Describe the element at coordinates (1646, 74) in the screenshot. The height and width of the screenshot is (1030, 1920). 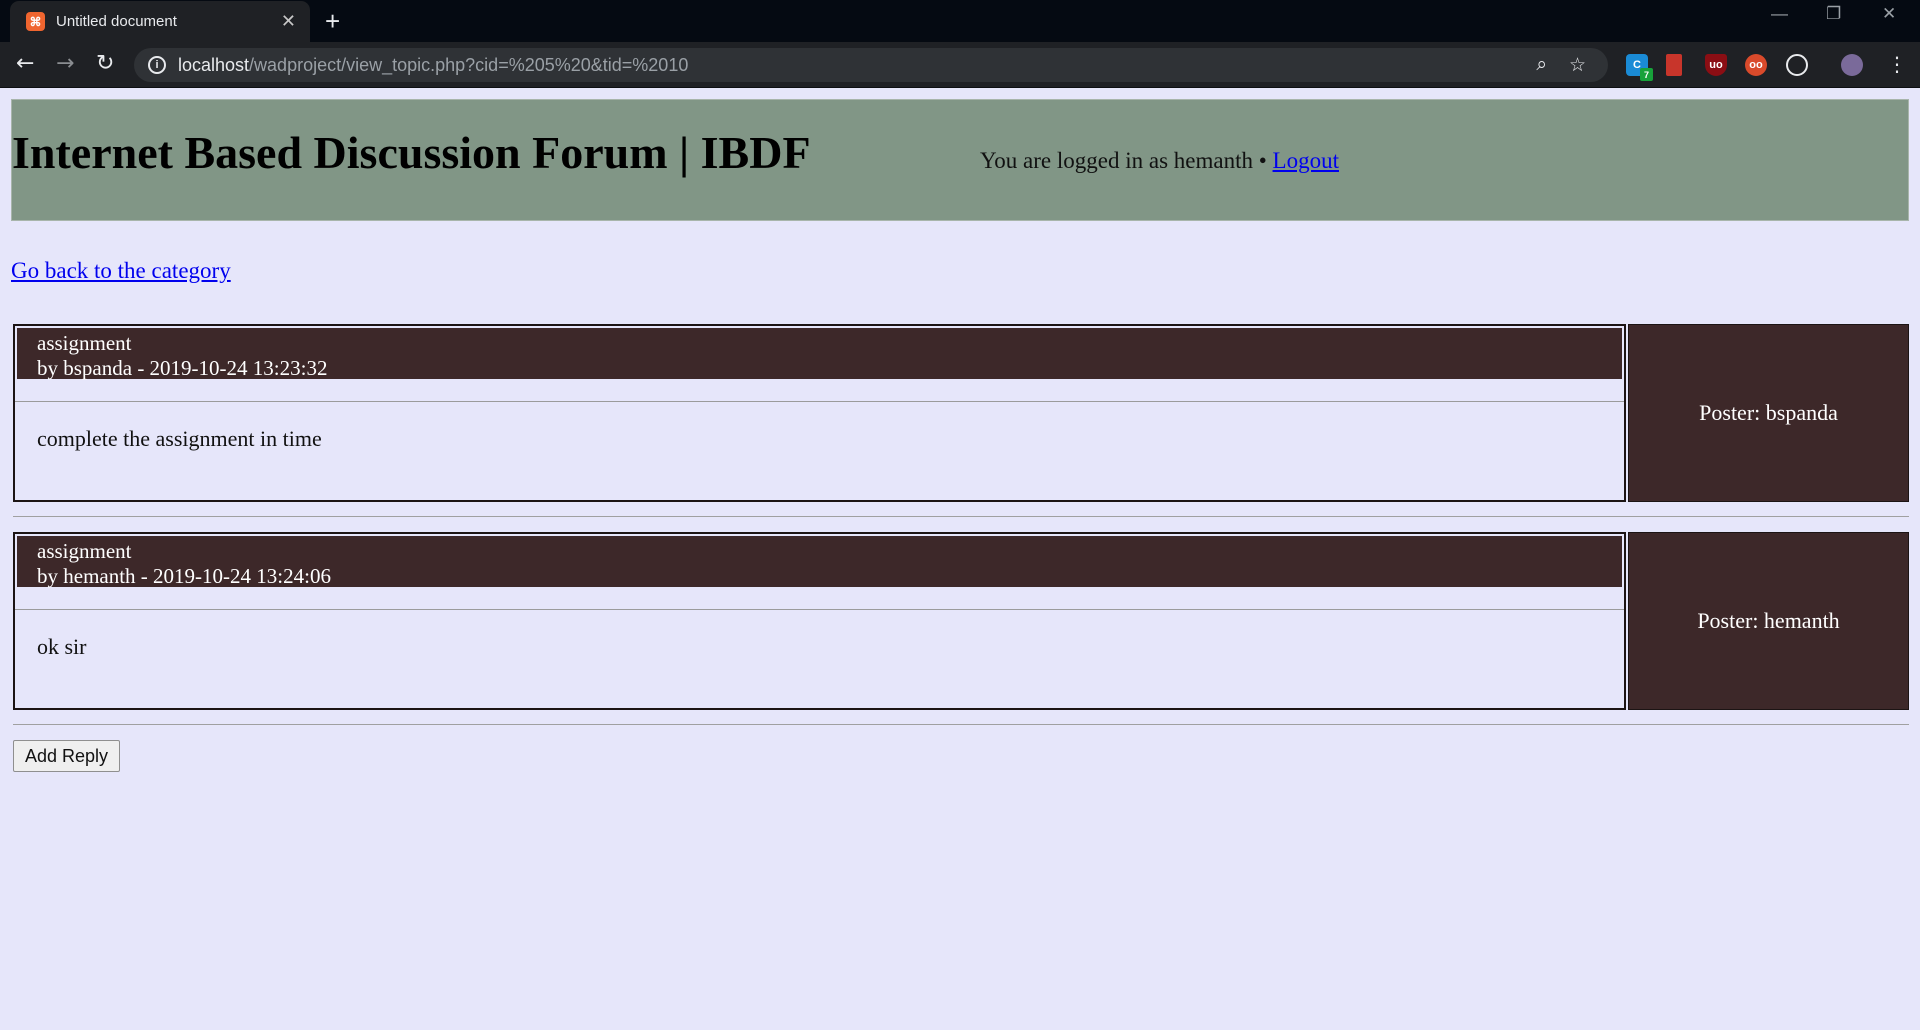
I see `extension-badge: 7` at that location.